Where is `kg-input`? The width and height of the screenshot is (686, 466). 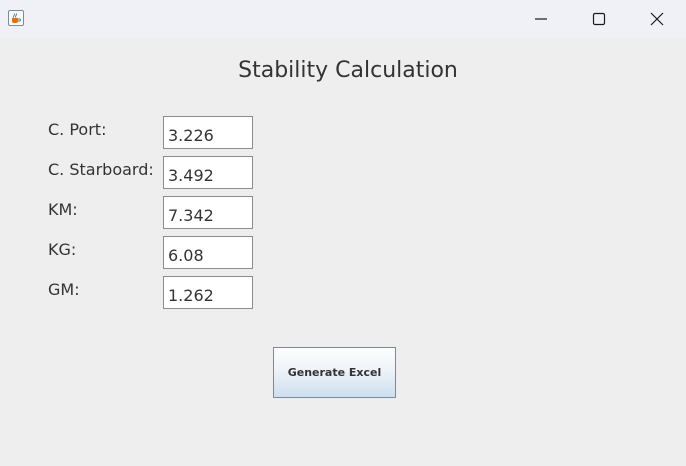
kg-input is located at coordinates (208, 252).